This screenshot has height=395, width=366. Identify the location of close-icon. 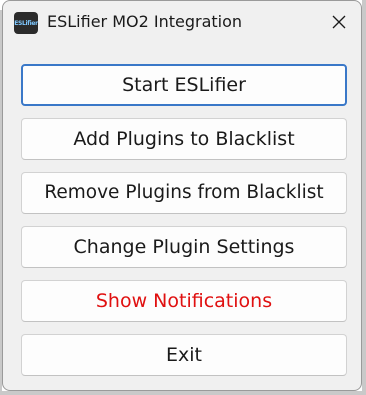
(339, 22).